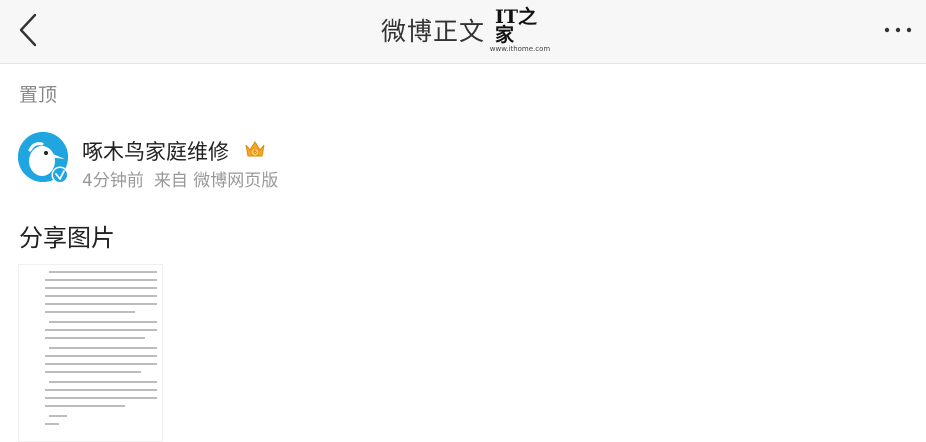  I want to click on more-button, so click(898, 30).